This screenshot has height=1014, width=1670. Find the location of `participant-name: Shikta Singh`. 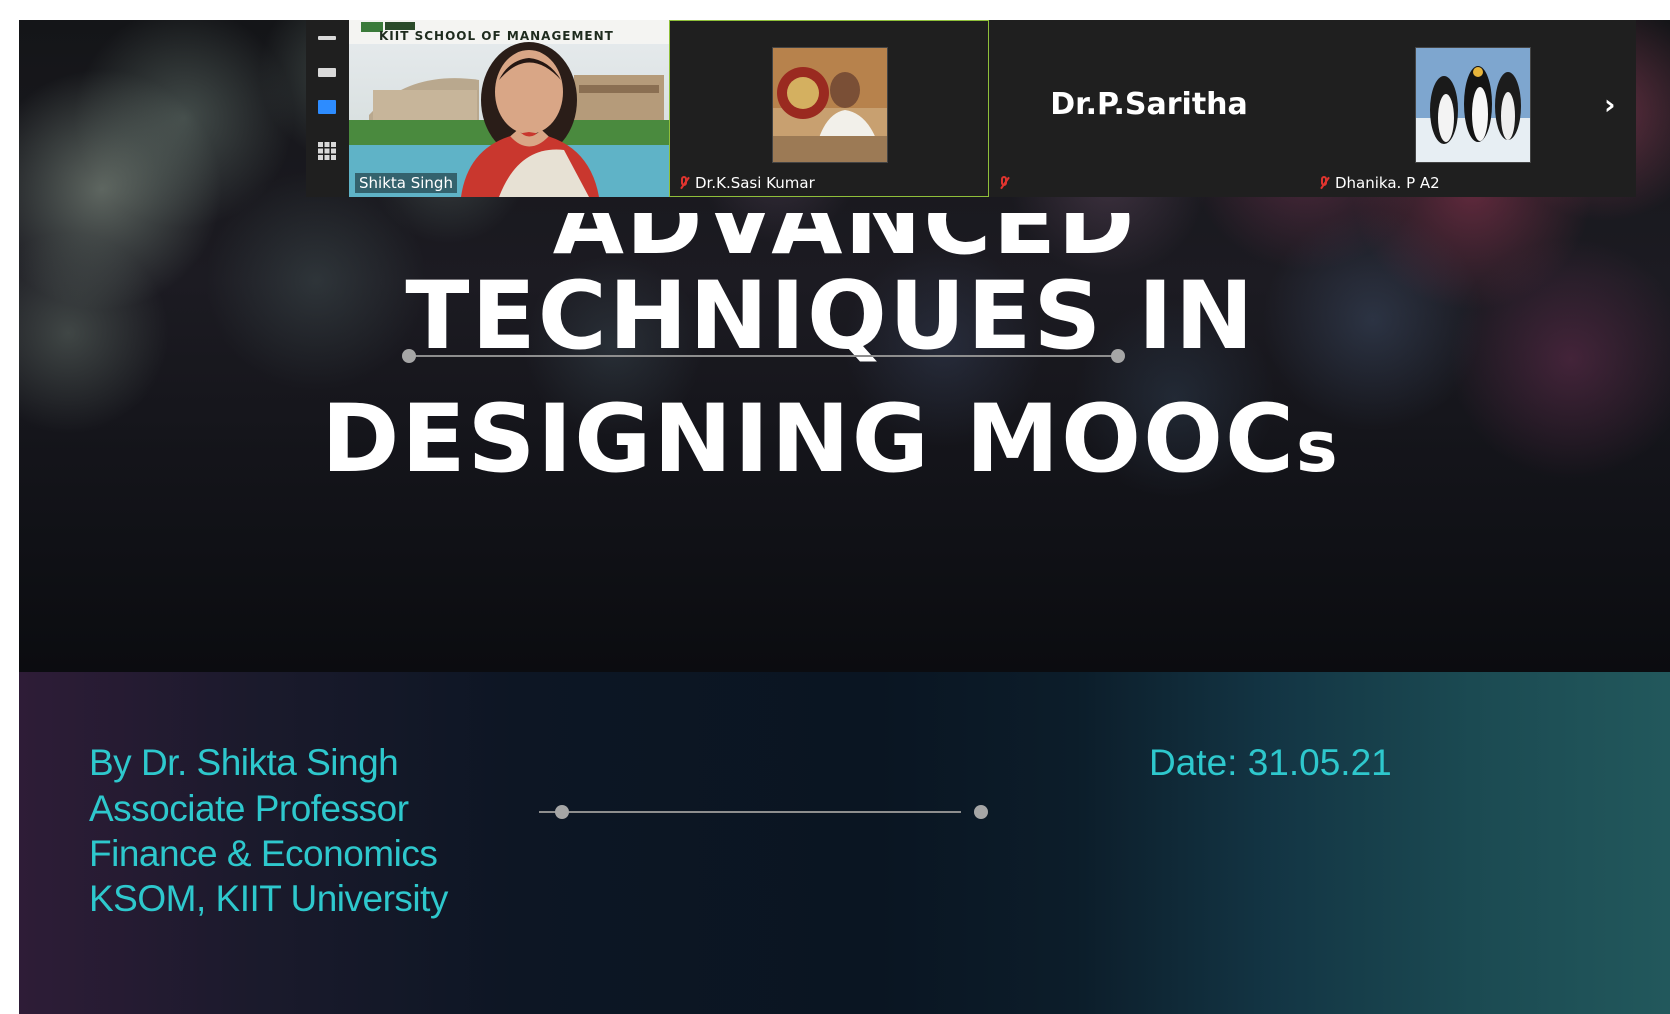

participant-name: Shikta Singh is located at coordinates (406, 183).